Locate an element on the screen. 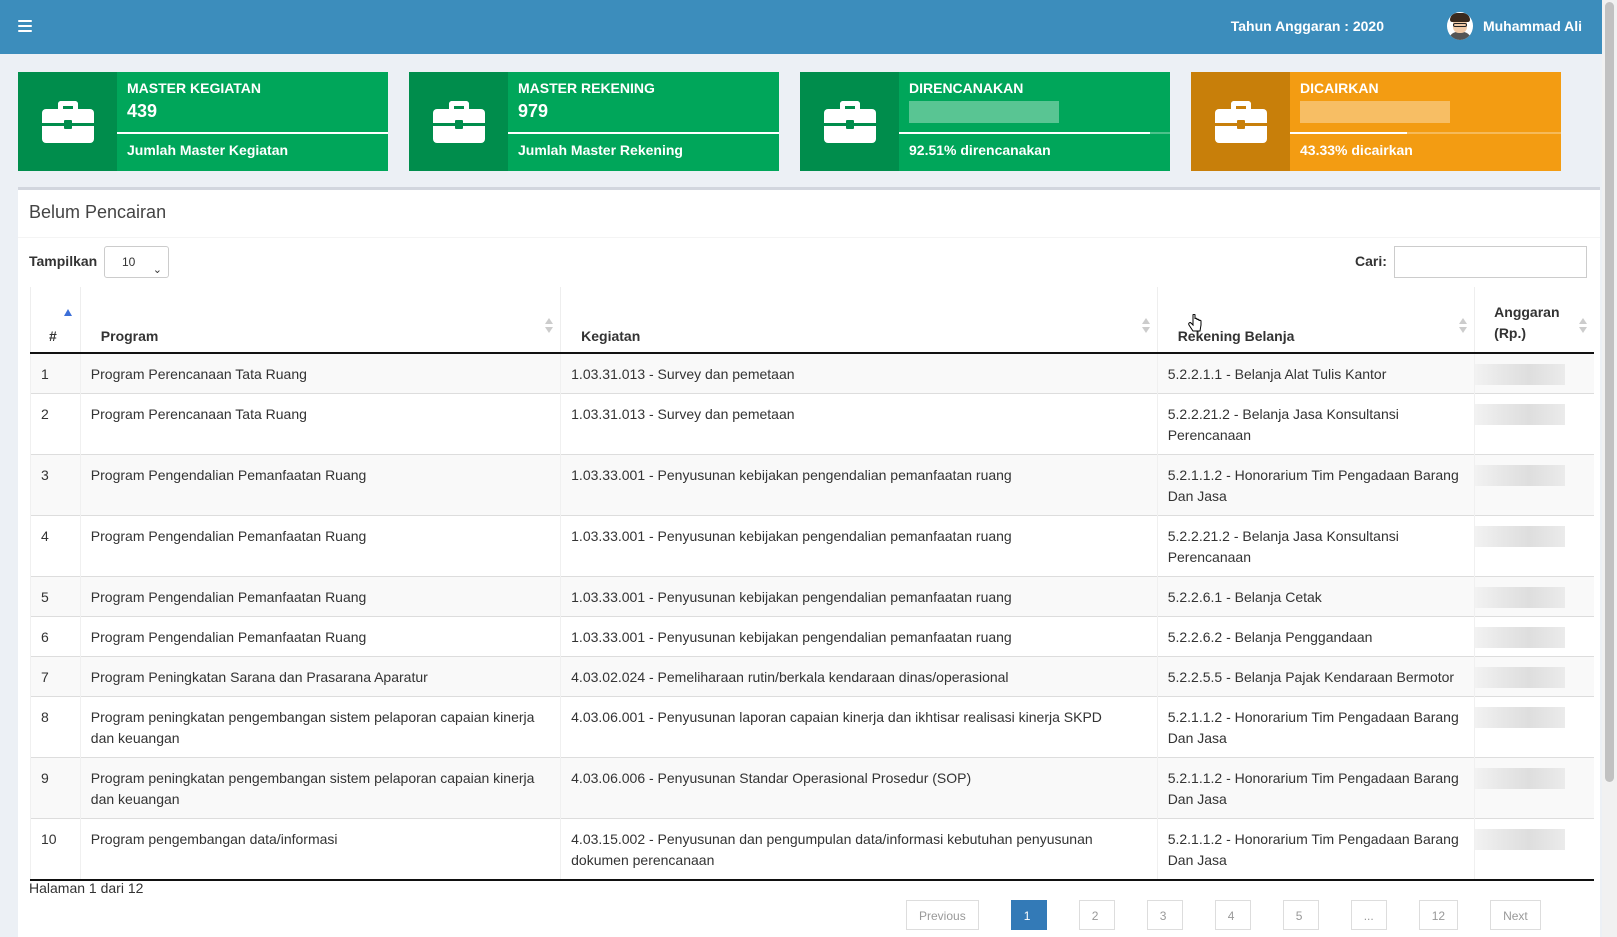  rekening-cell: 5.2.2.1.1 - Belanja Alat Tulis Kantor is located at coordinates (1315, 373).